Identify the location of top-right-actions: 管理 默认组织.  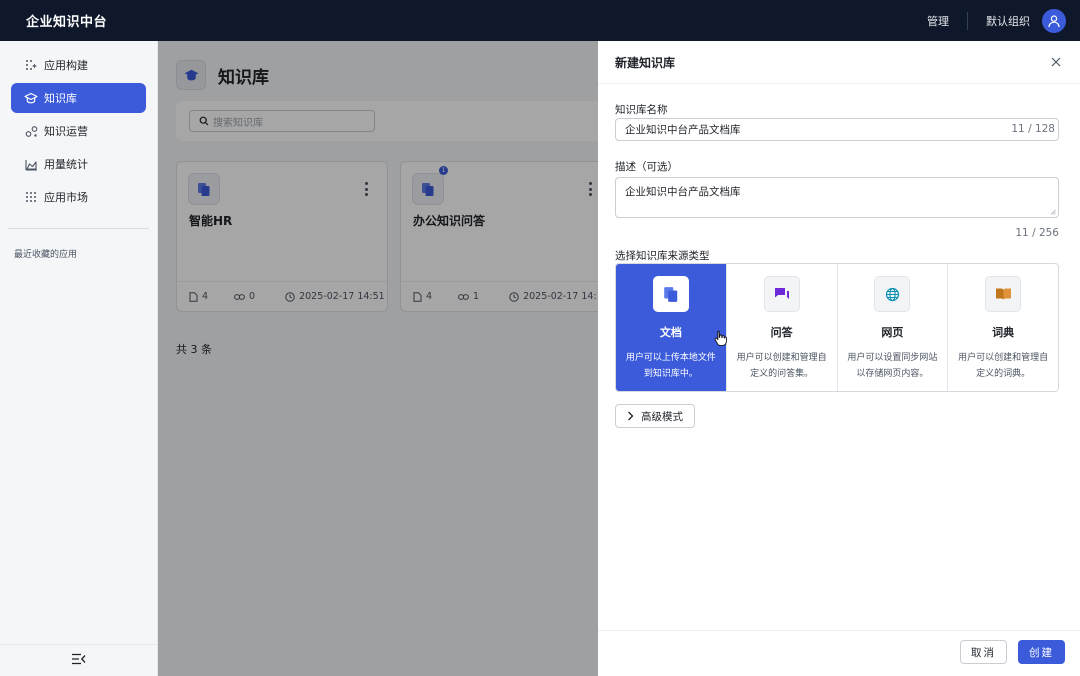
(996, 20).